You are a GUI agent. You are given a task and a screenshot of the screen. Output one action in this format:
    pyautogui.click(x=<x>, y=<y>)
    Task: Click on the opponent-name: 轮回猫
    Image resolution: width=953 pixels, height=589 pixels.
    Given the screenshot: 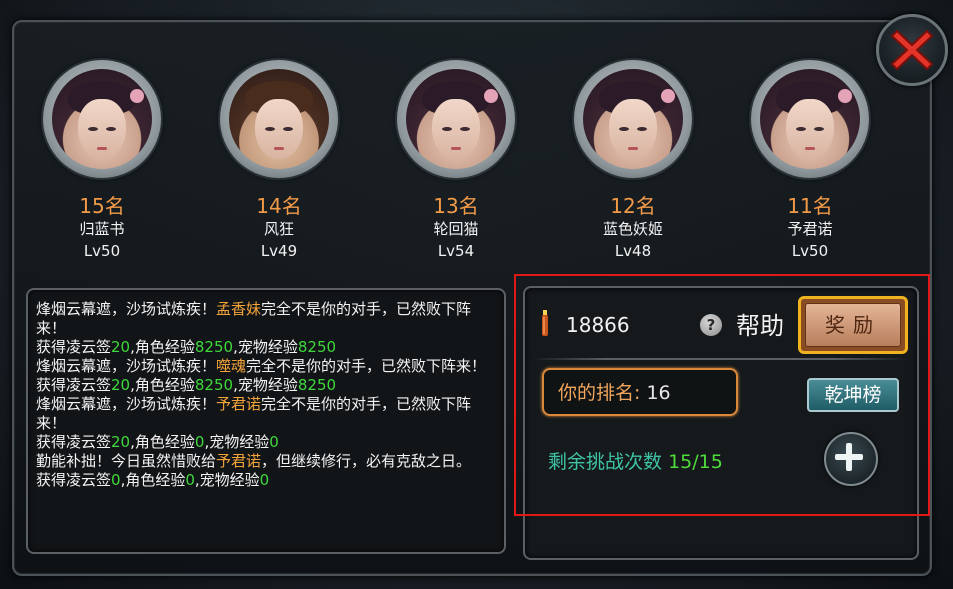 What is the action you would take?
    pyautogui.click(x=456, y=229)
    